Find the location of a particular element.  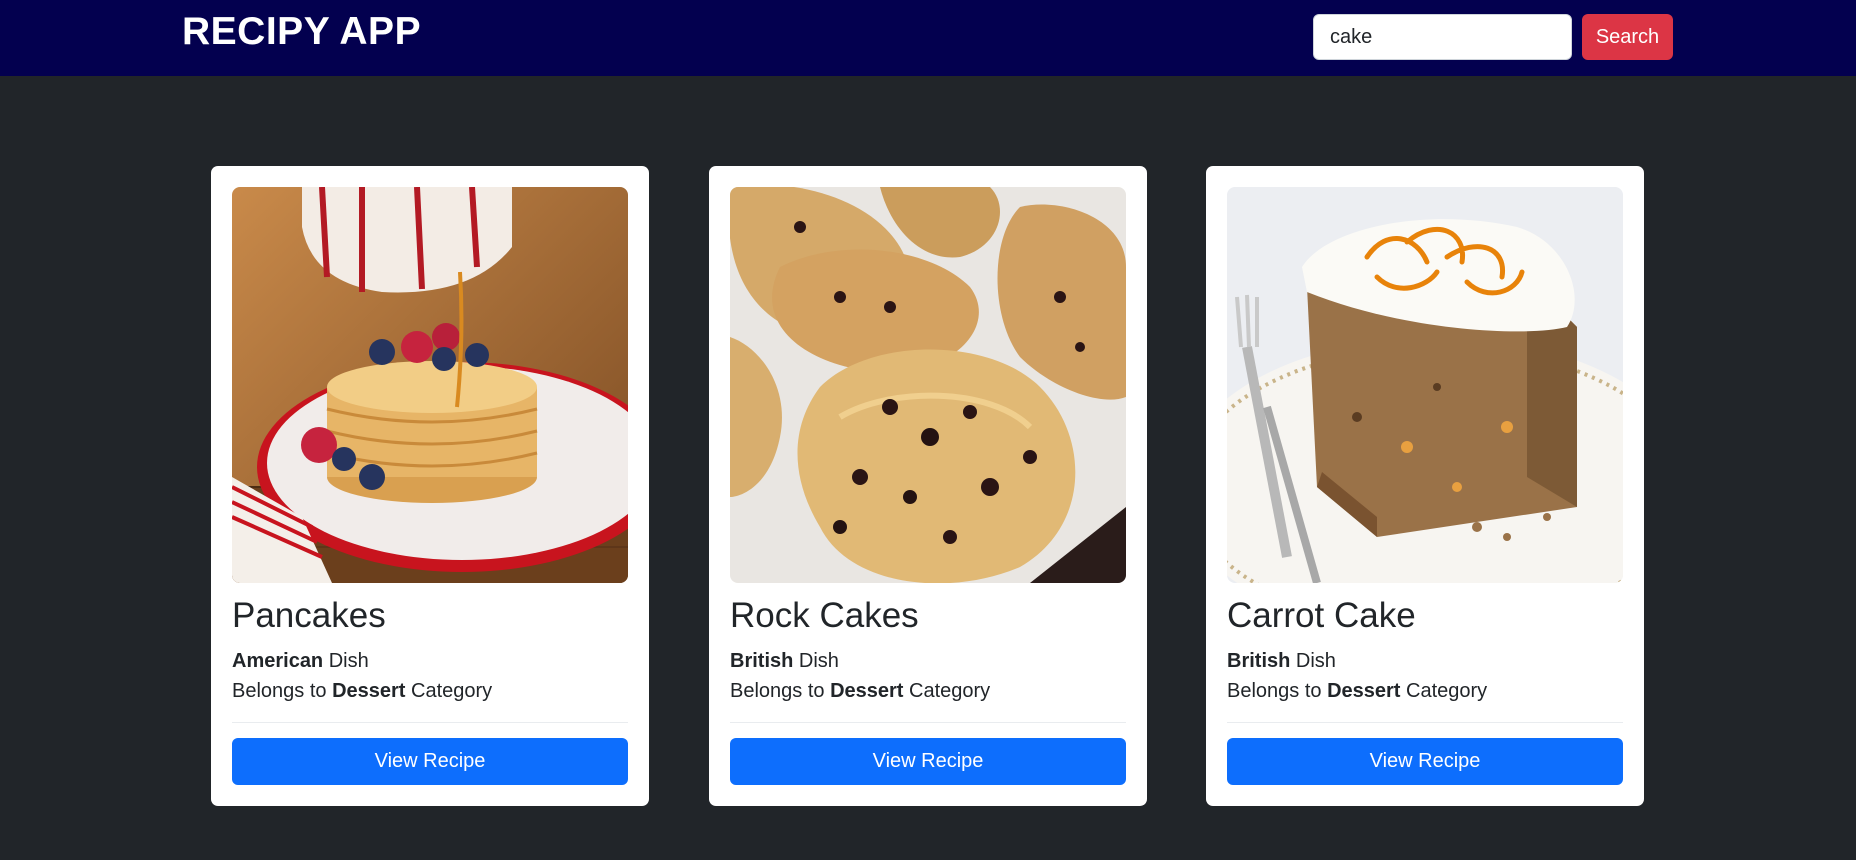

recipe-title: Rock Cakes is located at coordinates (824, 615).